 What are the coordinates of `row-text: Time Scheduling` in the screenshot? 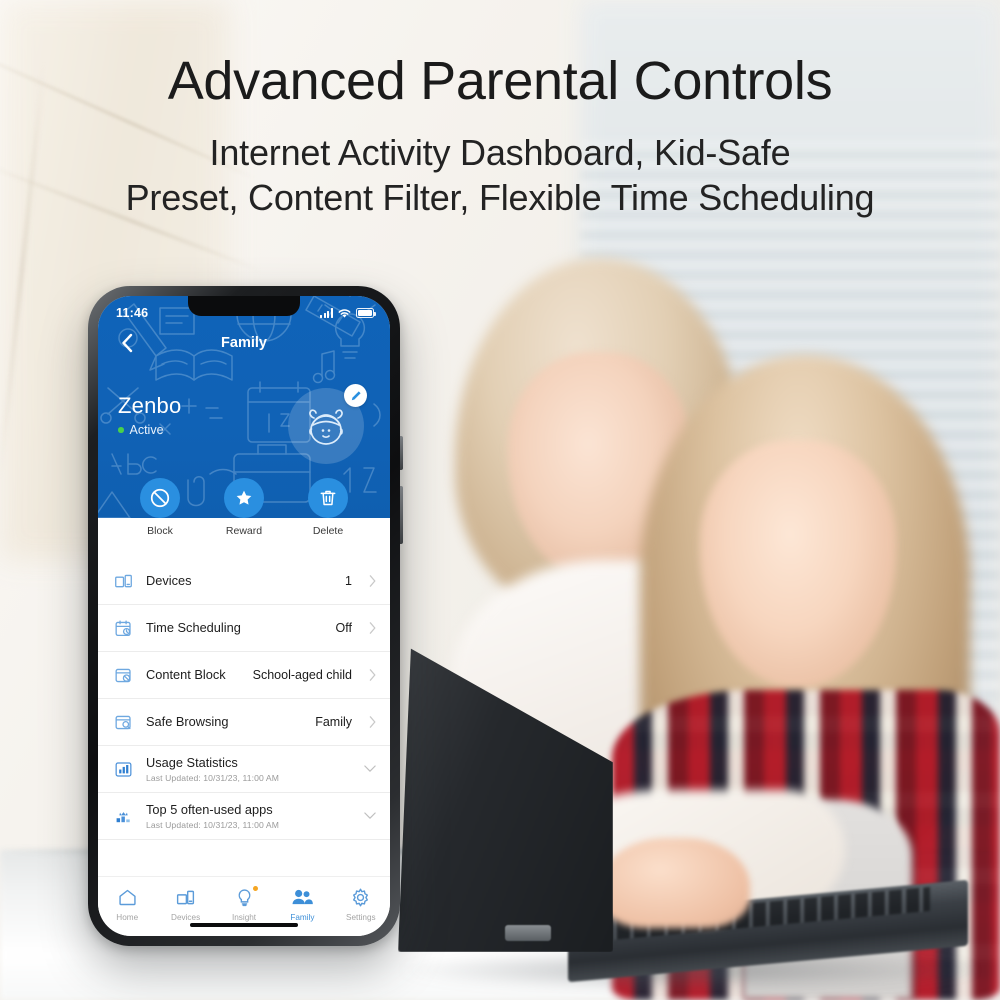 It's located at (235, 627).